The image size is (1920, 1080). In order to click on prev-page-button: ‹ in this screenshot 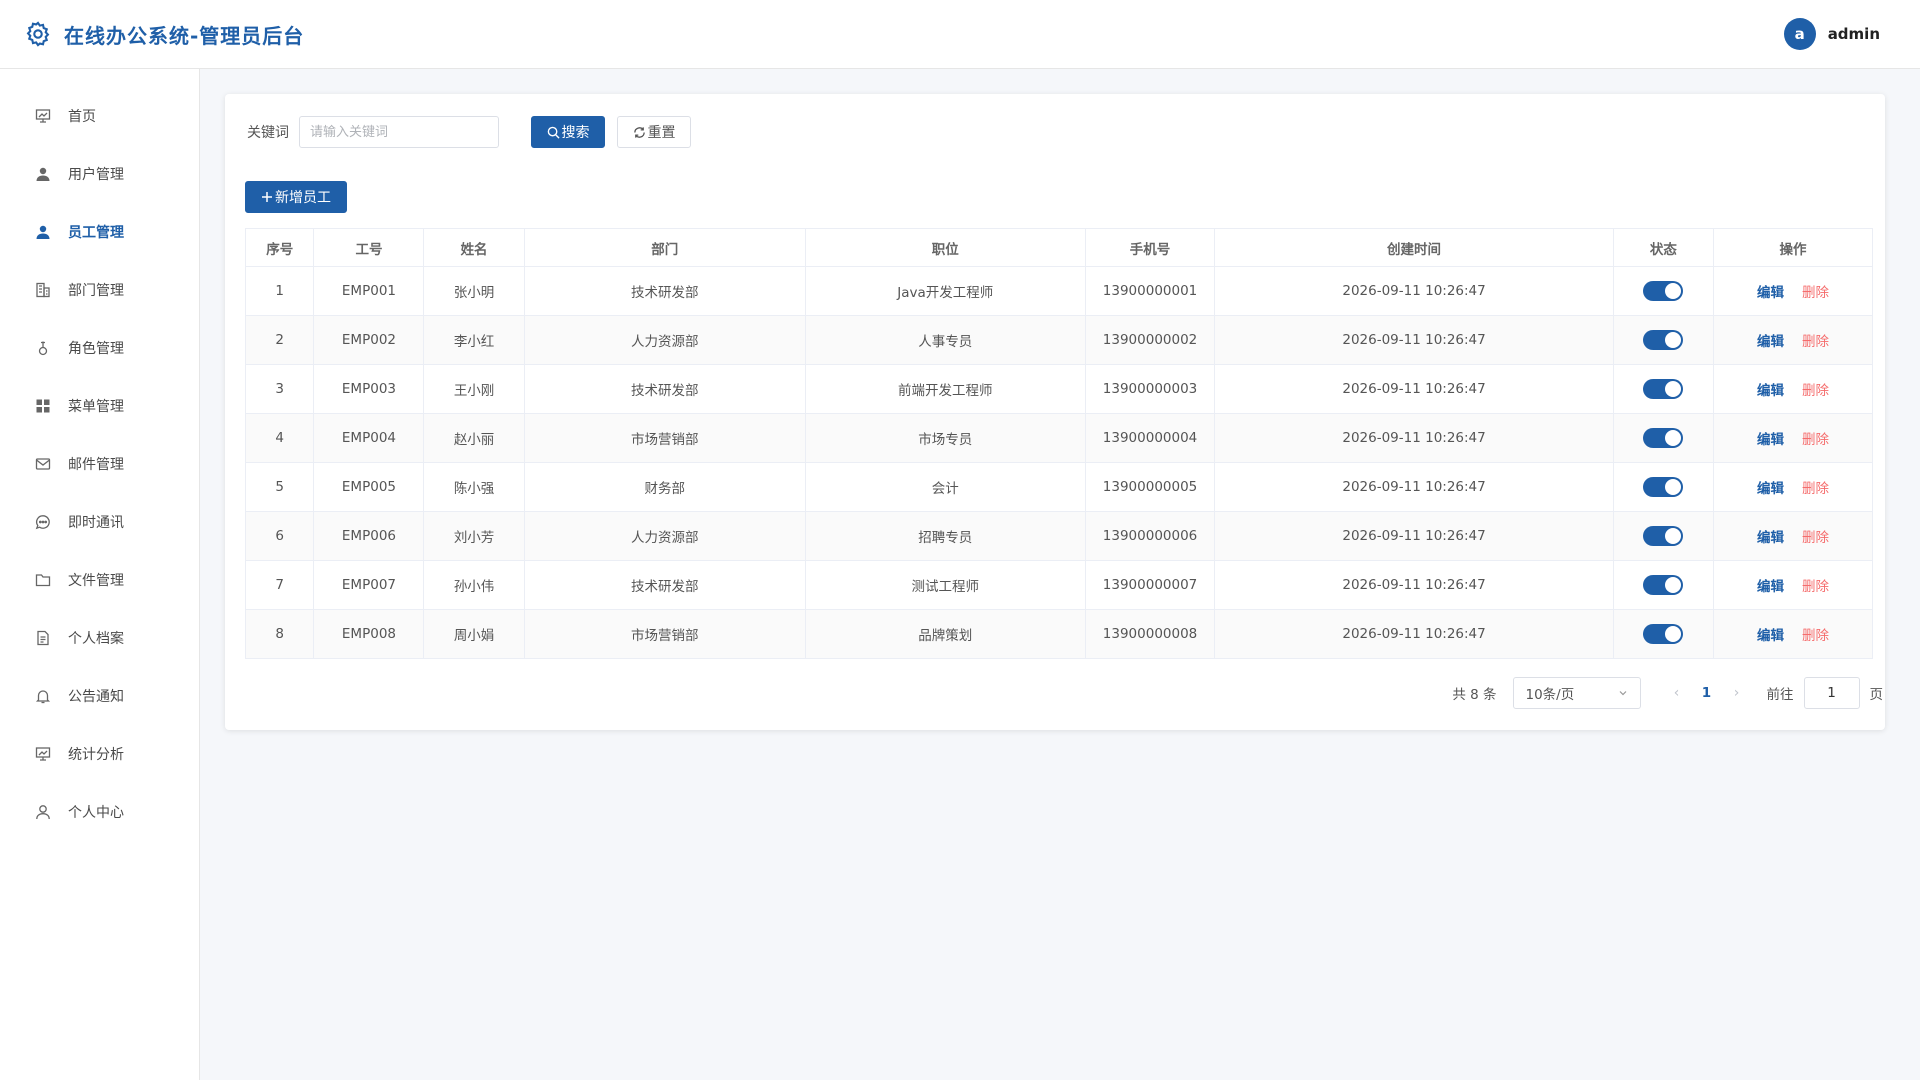, I will do `click(1677, 693)`.